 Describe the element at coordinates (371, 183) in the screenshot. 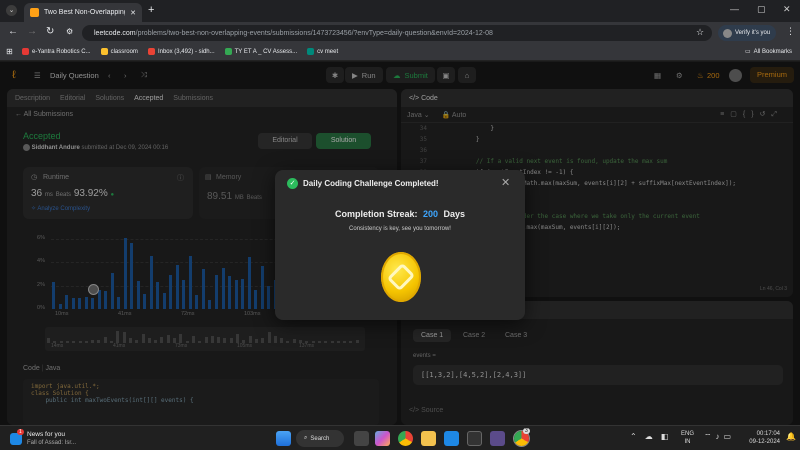

I see `modal-title: Daily Coding Challenge Completed!` at that location.